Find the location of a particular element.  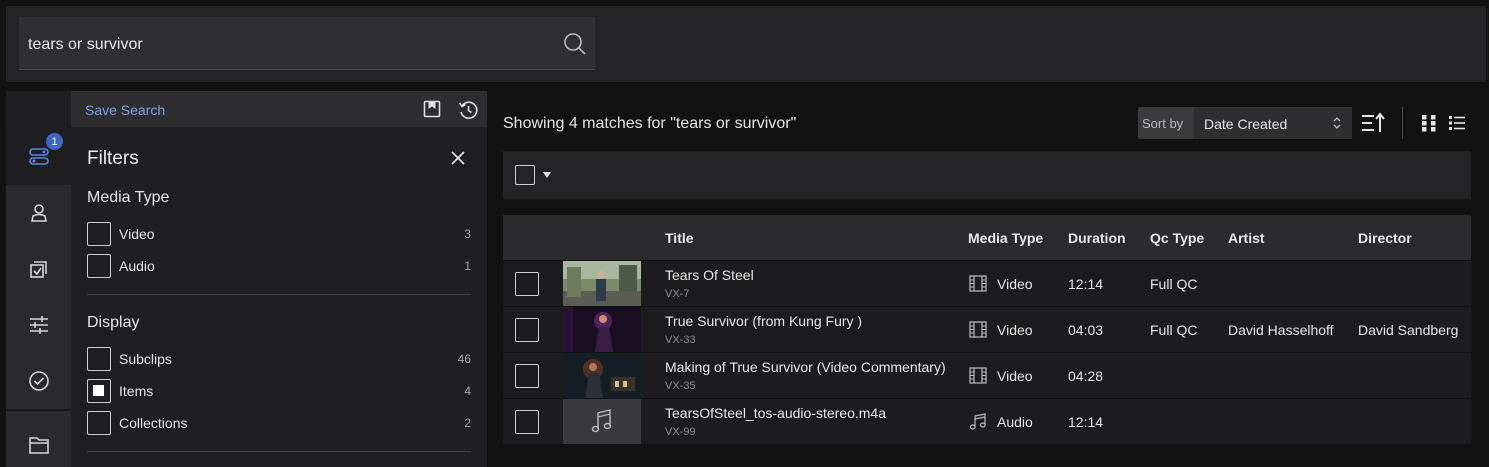

music-note-icon is located at coordinates (601, 421).